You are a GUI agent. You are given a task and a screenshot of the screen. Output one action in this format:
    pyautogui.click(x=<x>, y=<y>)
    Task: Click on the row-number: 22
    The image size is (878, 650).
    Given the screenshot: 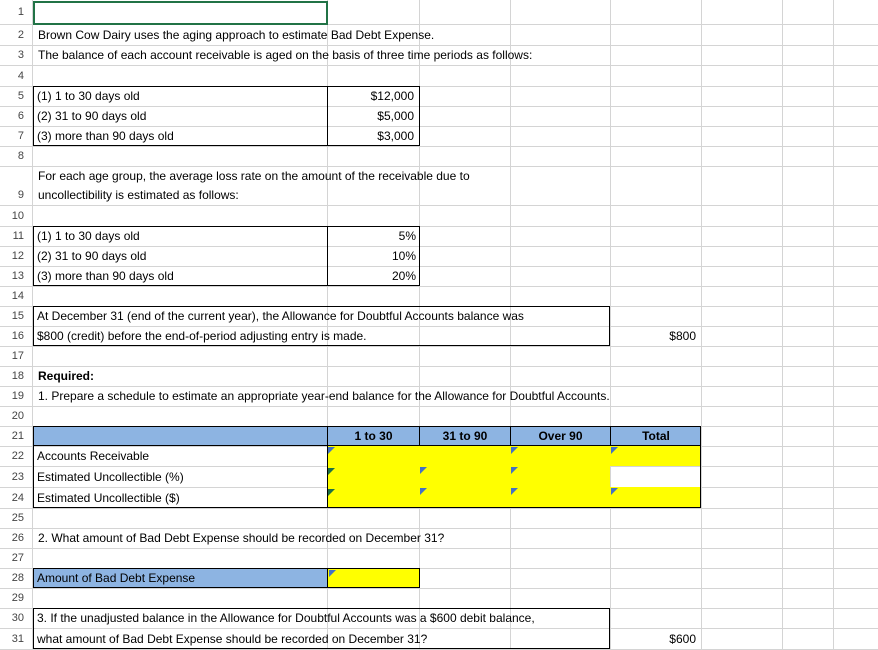 What is the action you would take?
    pyautogui.click(x=12, y=456)
    